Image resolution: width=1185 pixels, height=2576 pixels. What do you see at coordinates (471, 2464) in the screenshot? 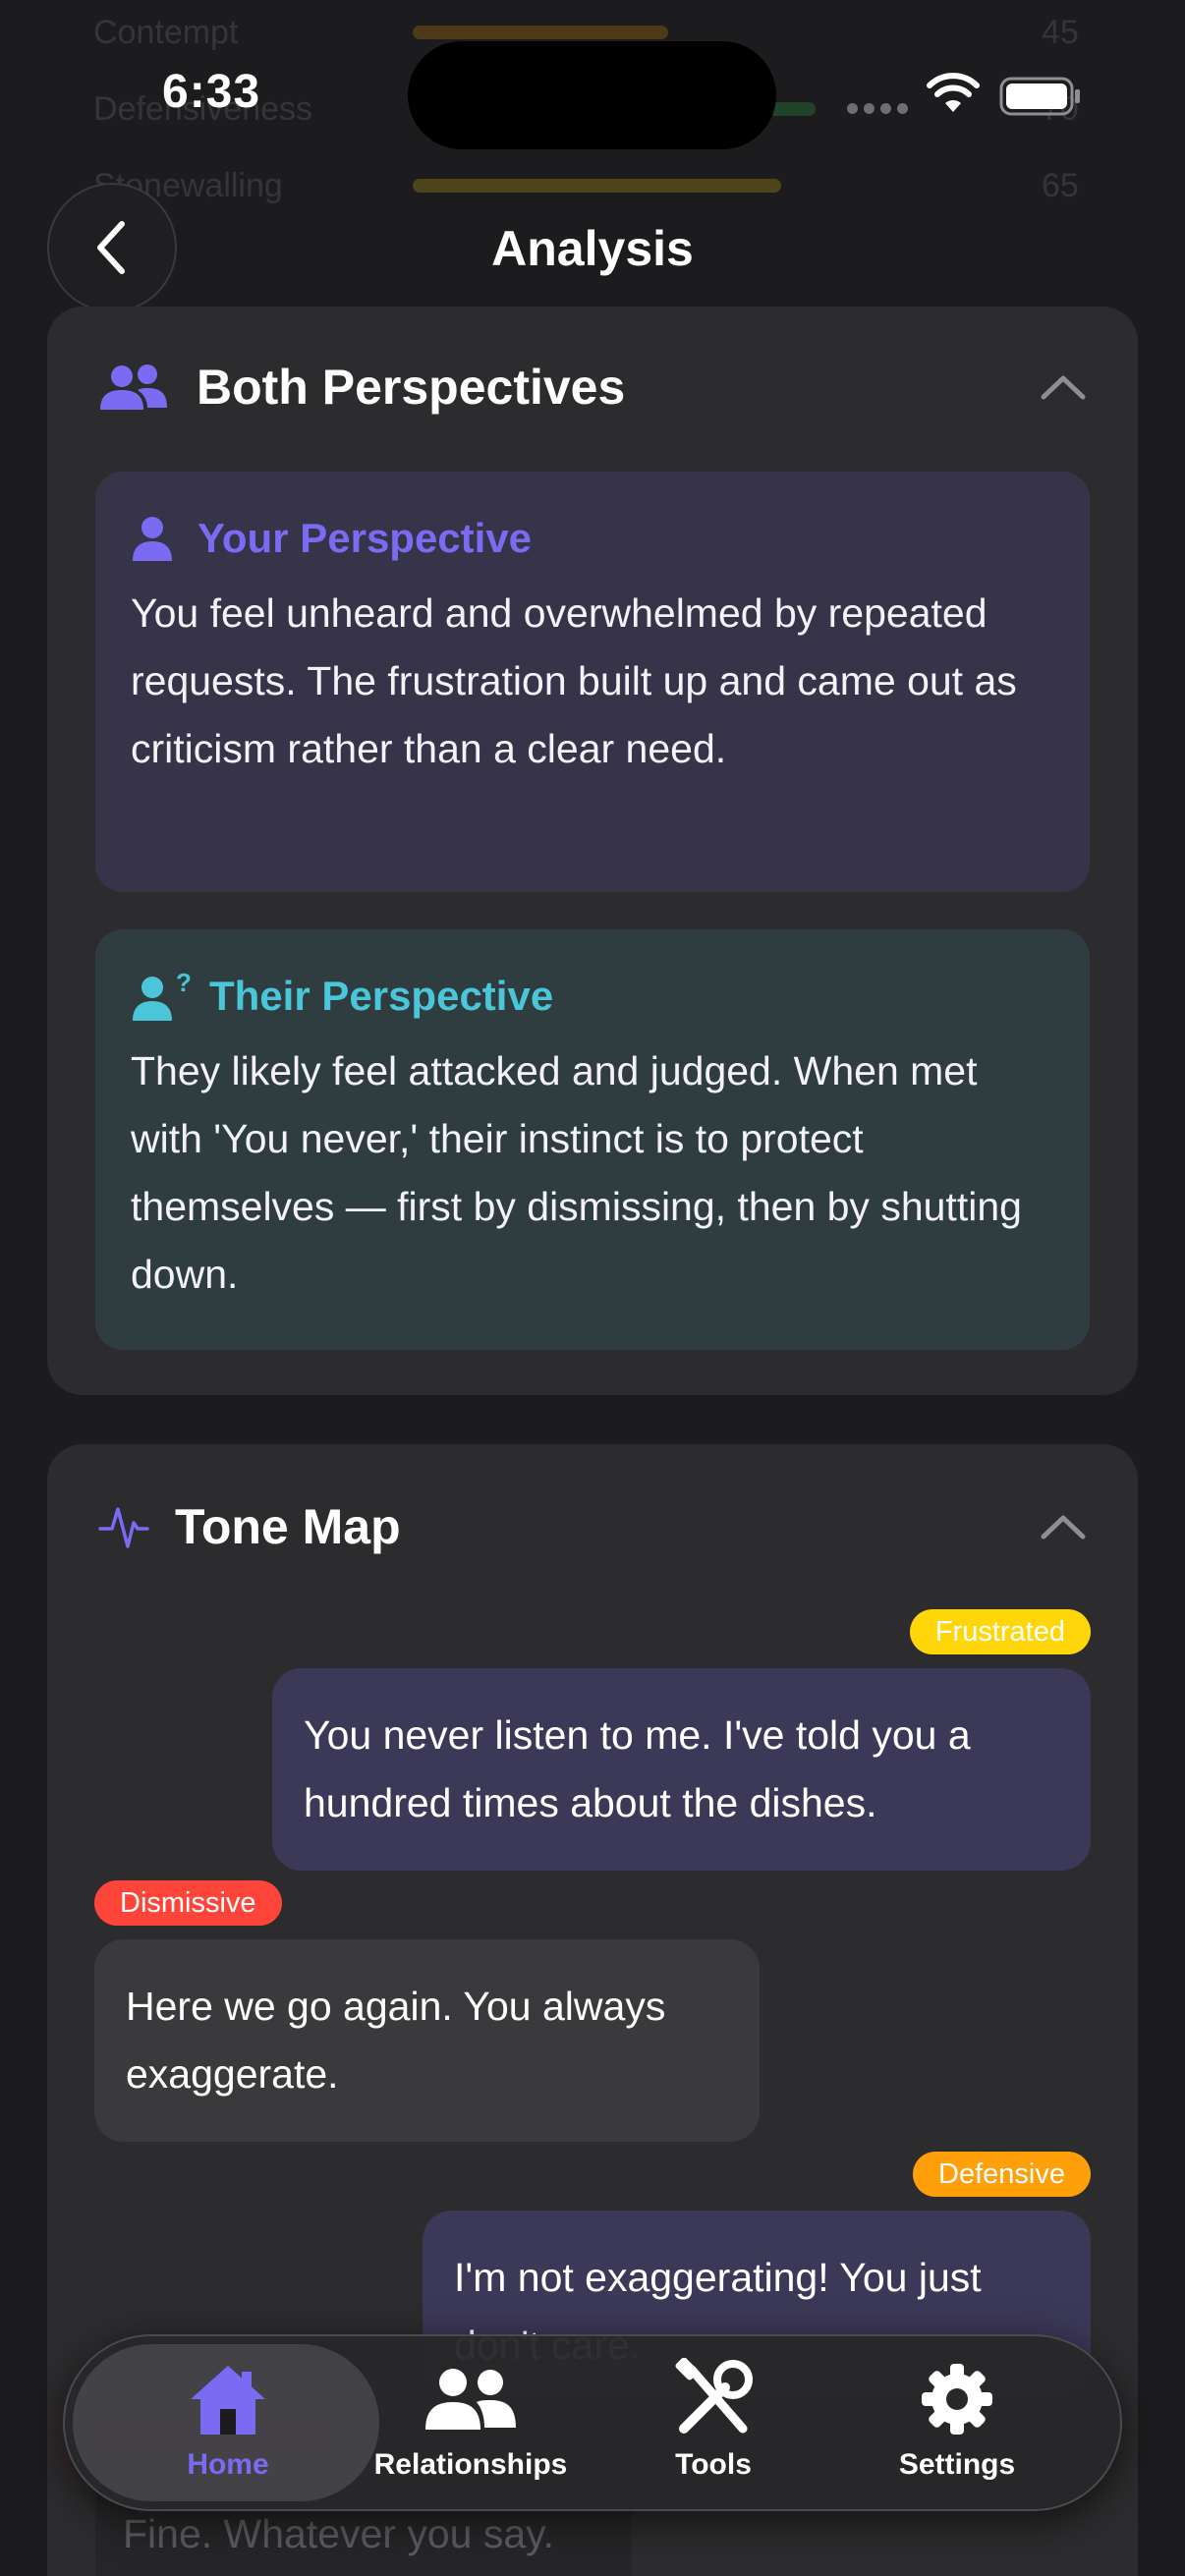
I see `tab-label: Relationships` at bounding box center [471, 2464].